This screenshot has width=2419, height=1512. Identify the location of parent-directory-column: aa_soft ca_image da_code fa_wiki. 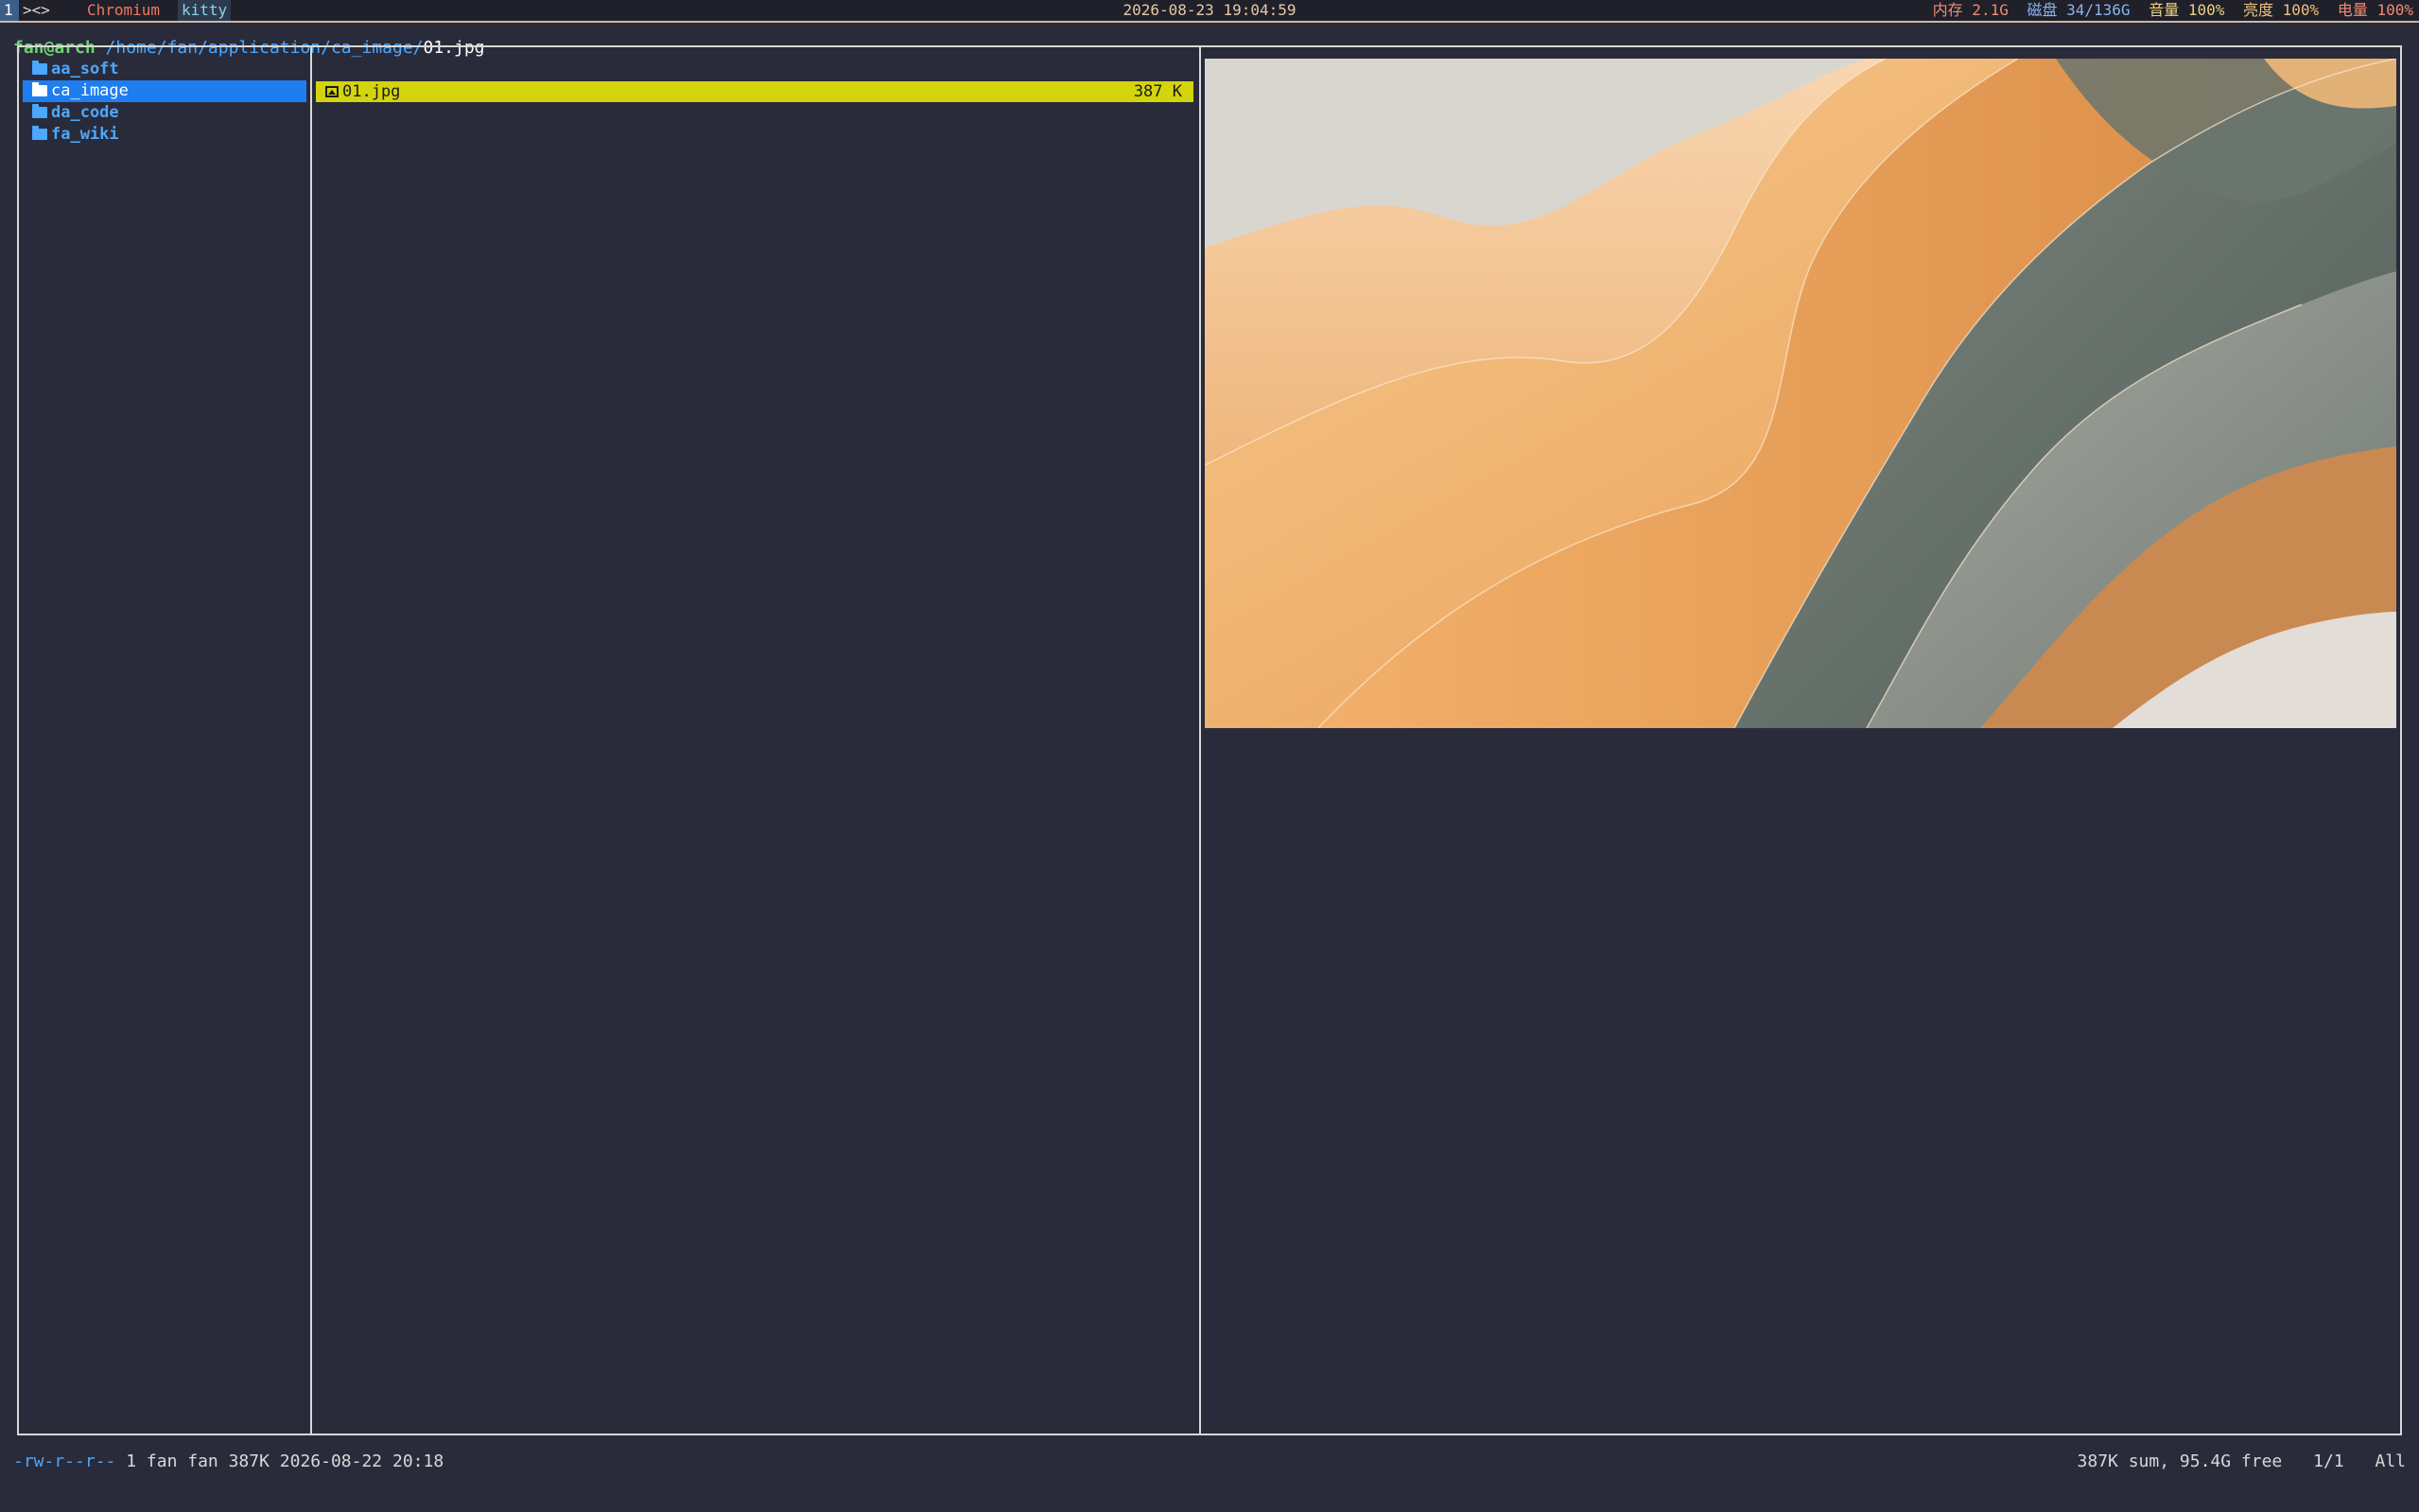
(164, 102).